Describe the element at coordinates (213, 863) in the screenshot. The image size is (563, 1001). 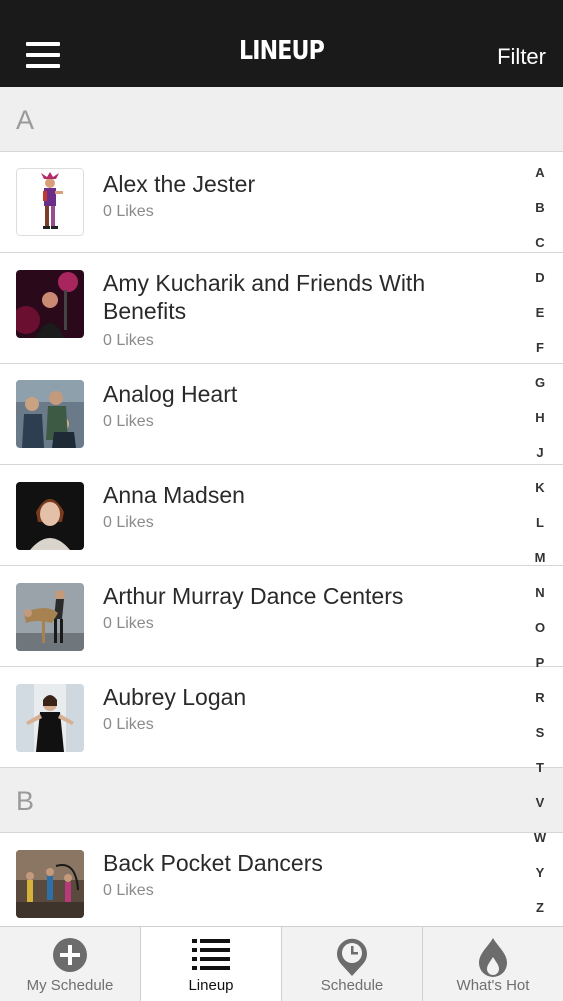
I see `artist-name: Back Pocket Dancers` at that location.